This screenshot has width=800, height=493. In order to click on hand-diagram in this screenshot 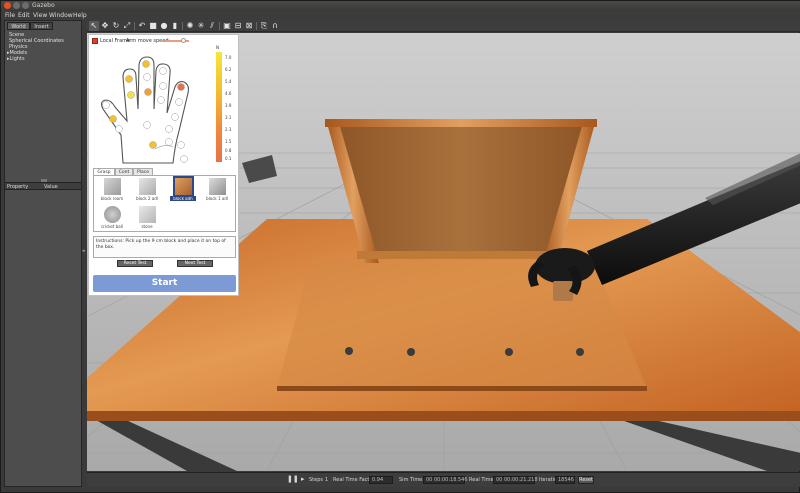, I will do `click(145, 110)`.